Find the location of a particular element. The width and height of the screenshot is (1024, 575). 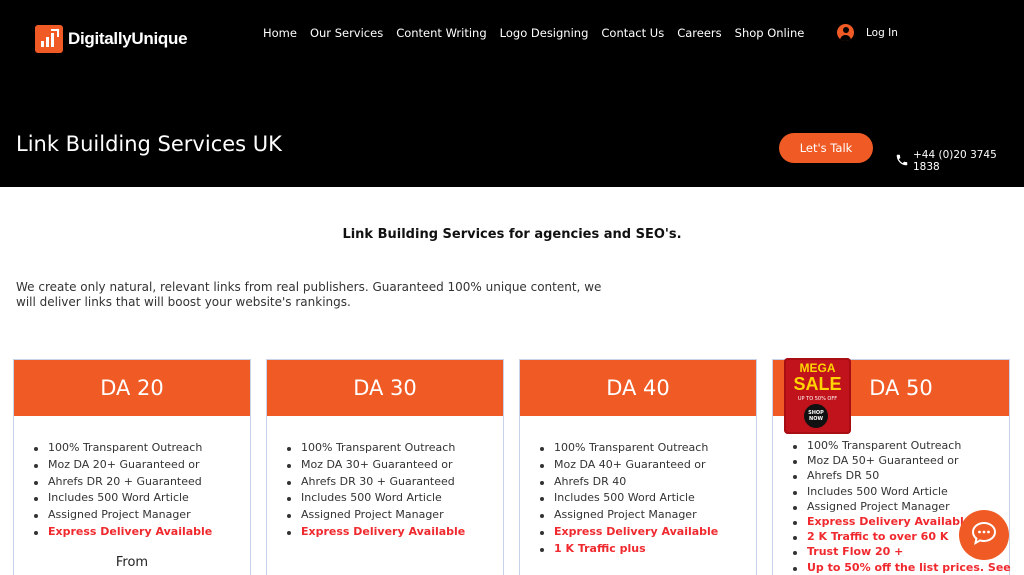

logo: DigitallyUnique is located at coordinates (111, 39).